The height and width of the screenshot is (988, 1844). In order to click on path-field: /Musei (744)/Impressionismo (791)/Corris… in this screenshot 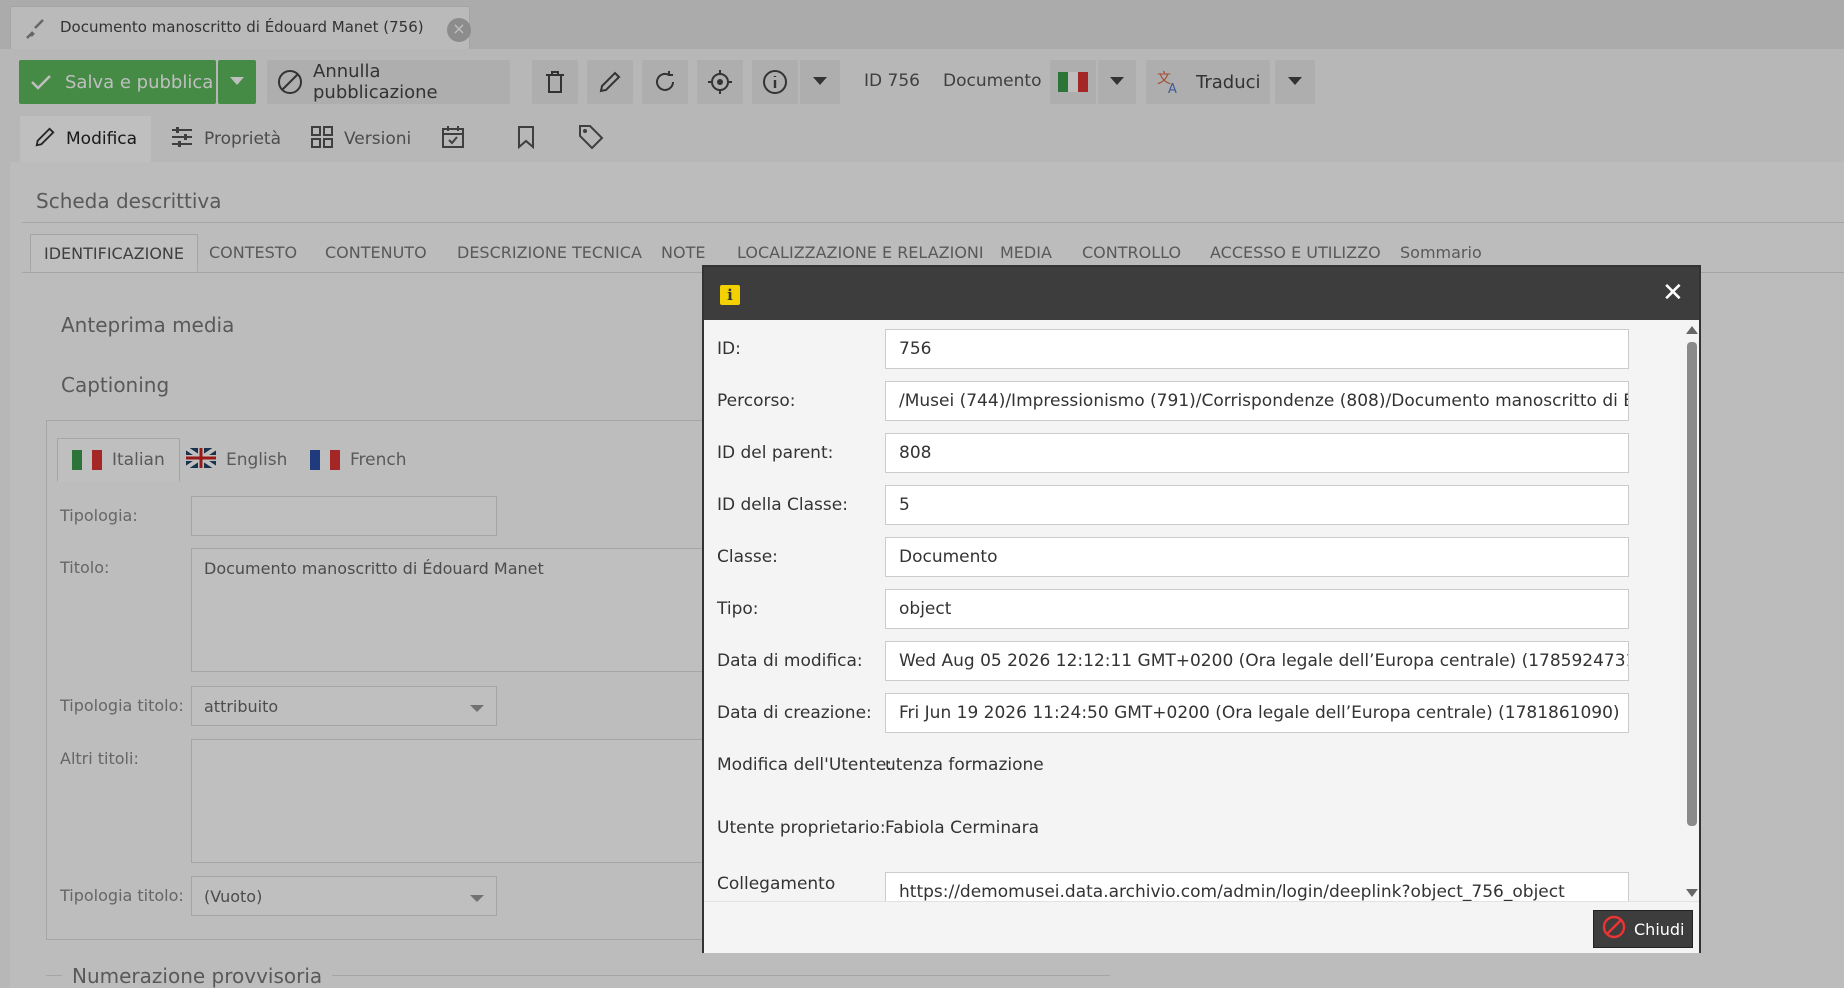, I will do `click(1257, 401)`.